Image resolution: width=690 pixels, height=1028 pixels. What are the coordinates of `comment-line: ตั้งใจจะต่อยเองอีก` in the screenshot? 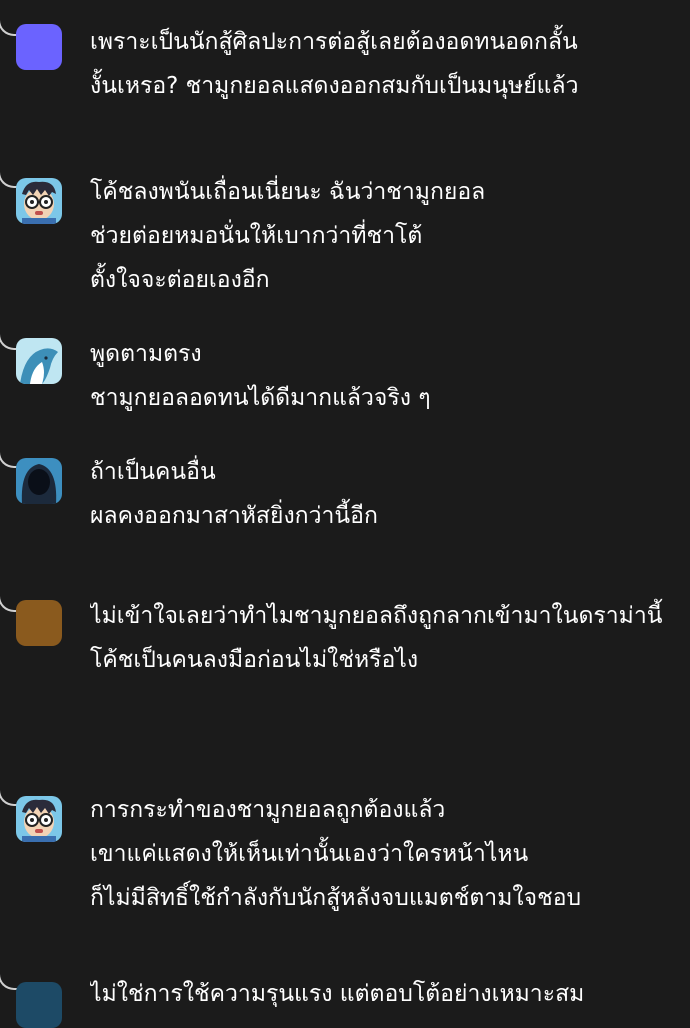 It's located at (180, 280).